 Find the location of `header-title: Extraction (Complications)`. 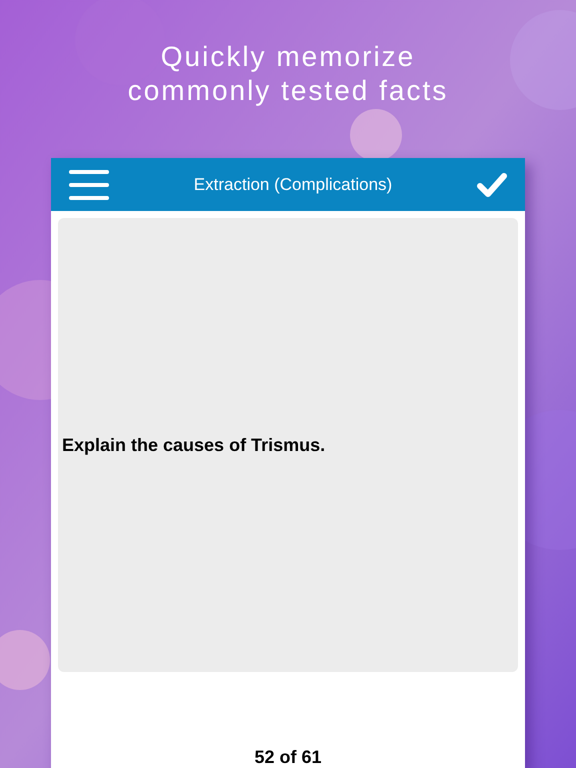

header-title: Extraction (Complications) is located at coordinates (293, 185).